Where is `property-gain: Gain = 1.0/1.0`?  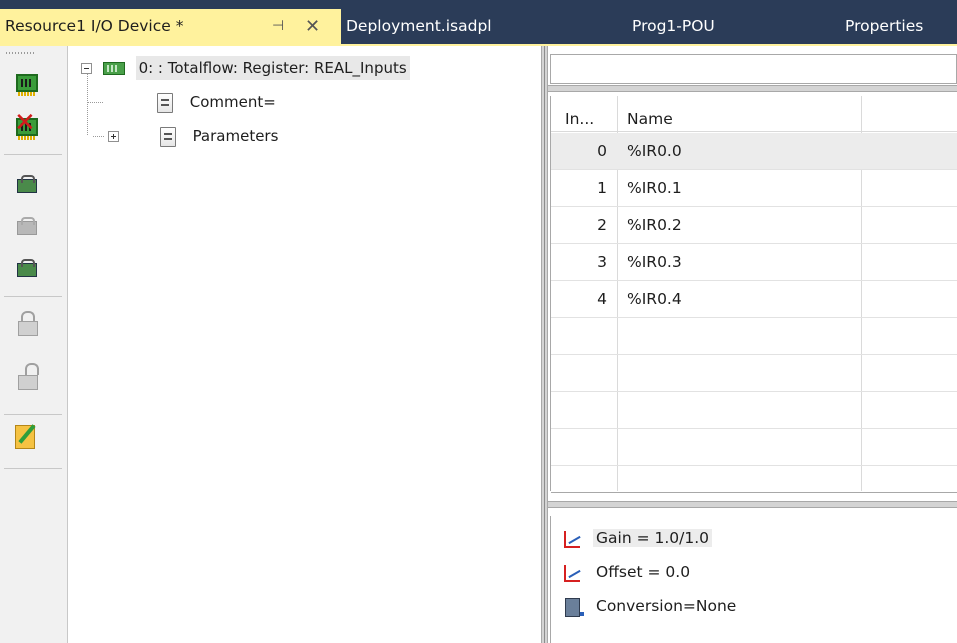
property-gain: Gain = 1.0/1.0 is located at coordinates (637, 538).